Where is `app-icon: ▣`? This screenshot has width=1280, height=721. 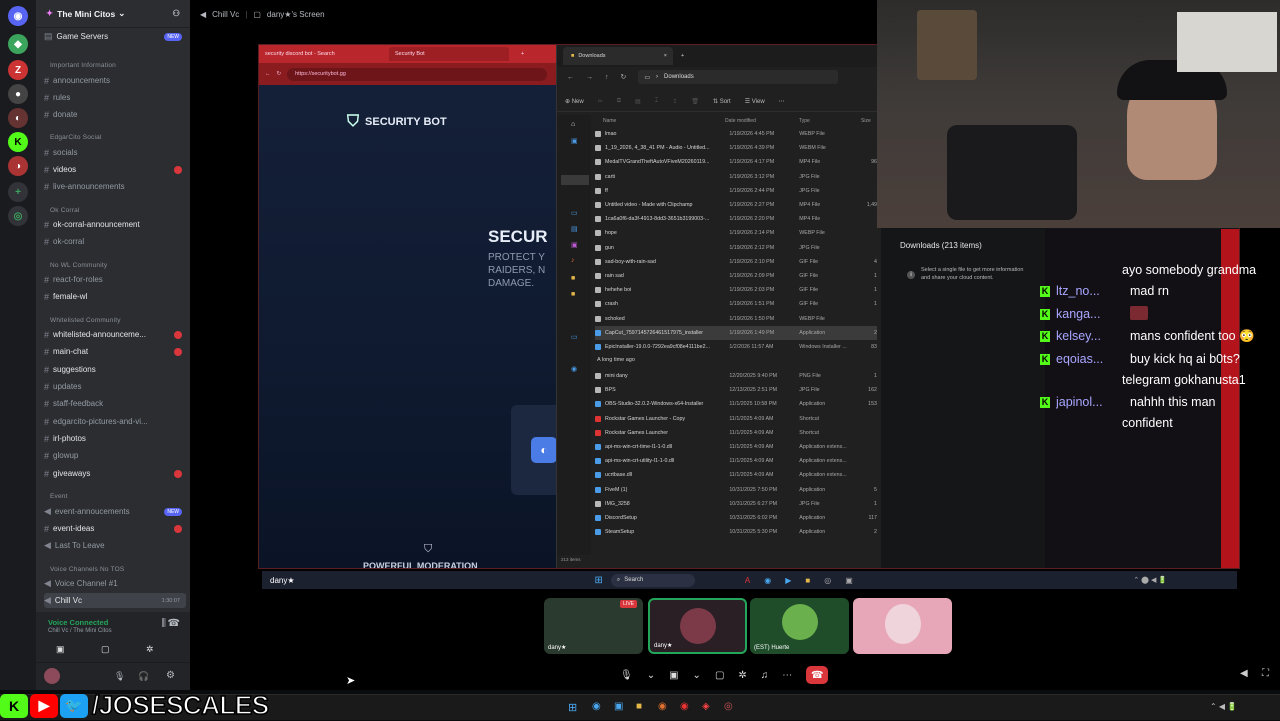 app-icon: ▣ is located at coordinates (618, 706).